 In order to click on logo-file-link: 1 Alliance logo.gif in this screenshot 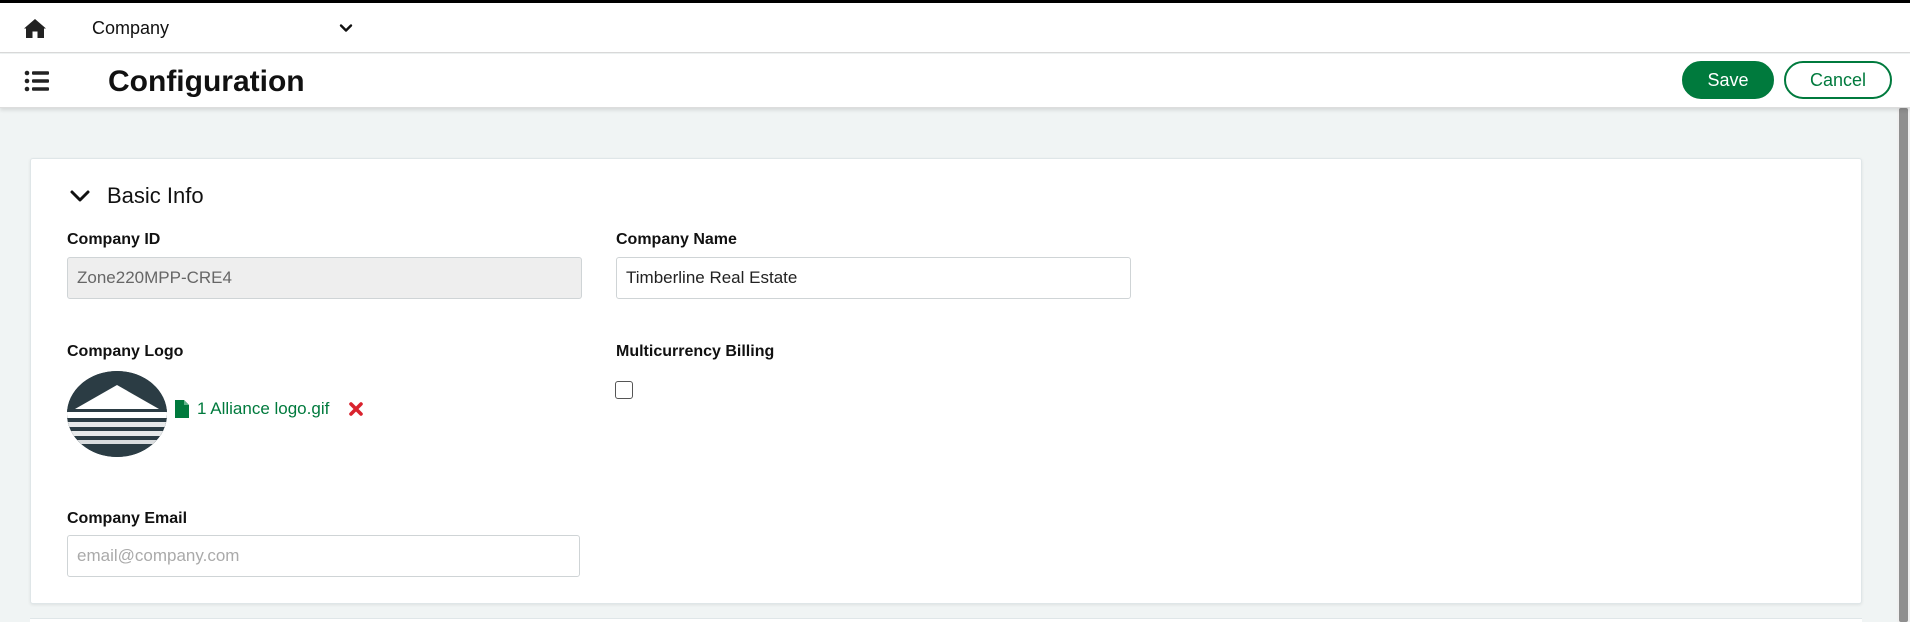, I will do `click(252, 409)`.